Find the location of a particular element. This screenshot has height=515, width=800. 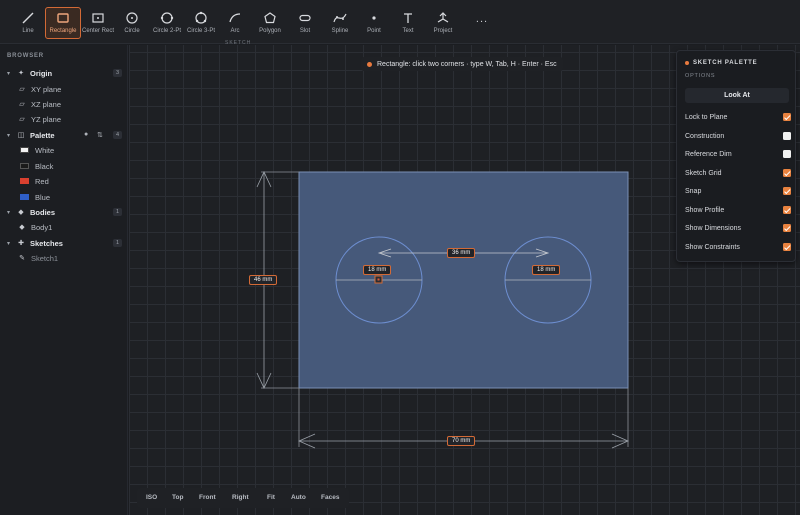

option-show-profile: Show Profile is located at coordinates (738, 210).